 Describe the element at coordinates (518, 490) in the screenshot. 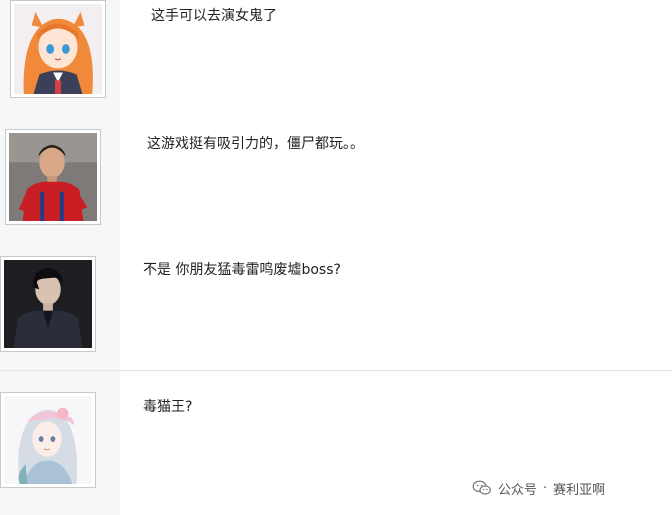

I see `watermark-prefix: 公众号` at that location.